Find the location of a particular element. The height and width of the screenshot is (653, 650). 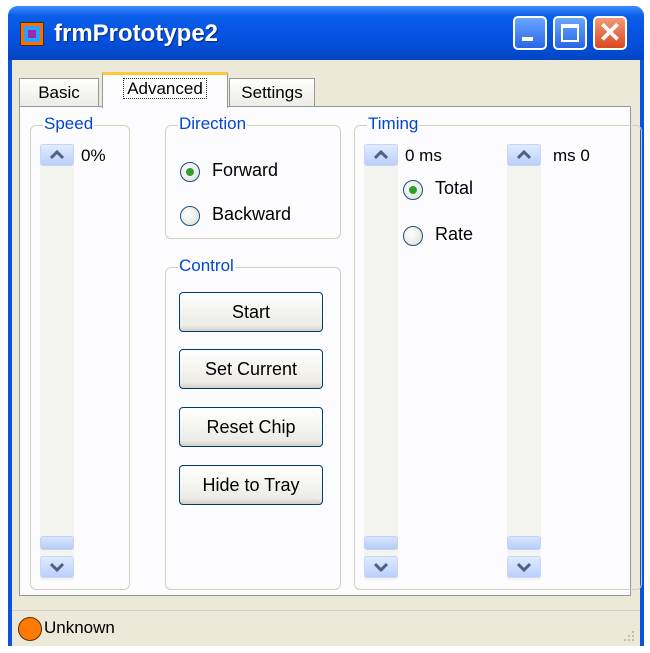

timing-group-label: Timing is located at coordinates (393, 124).